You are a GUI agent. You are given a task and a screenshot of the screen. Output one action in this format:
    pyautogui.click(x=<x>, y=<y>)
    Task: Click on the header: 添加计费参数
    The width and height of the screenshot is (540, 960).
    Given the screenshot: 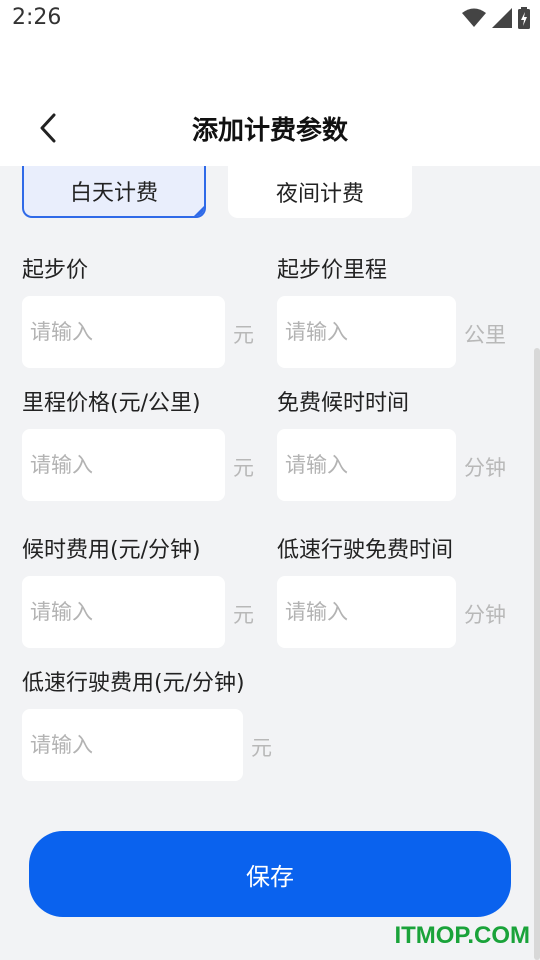 What is the action you would take?
    pyautogui.click(x=270, y=103)
    